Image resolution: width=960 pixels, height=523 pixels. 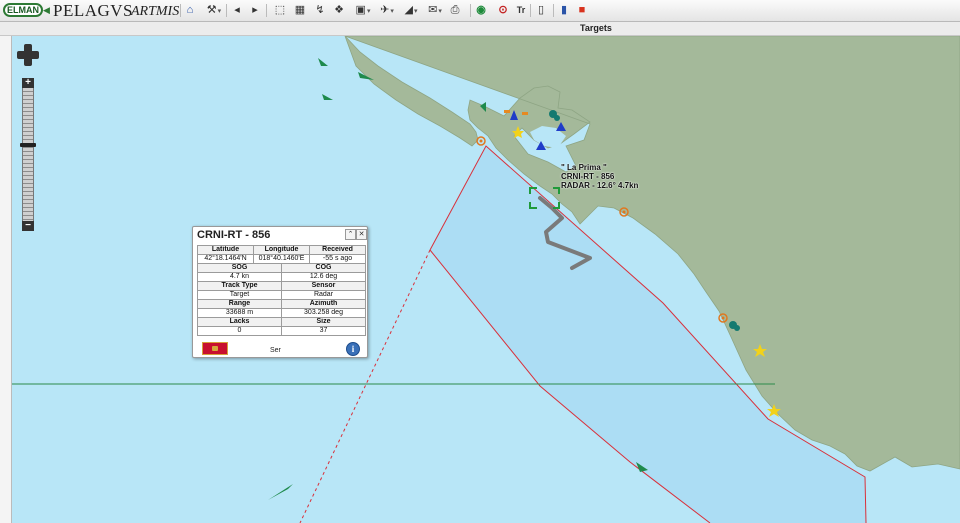 I want to click on overlay-icon: ▣, so click(x=360, y=10).